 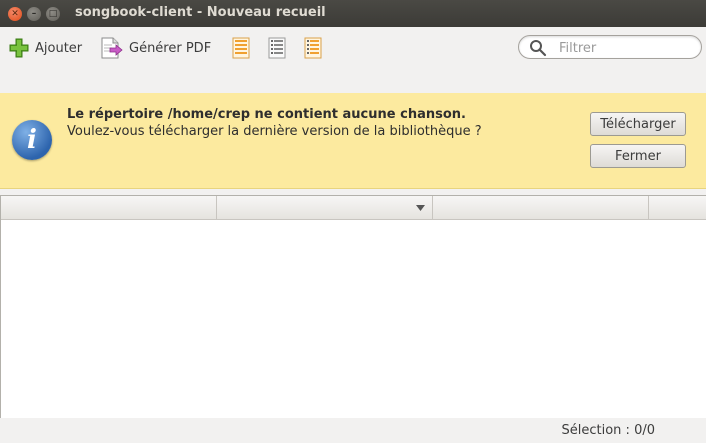 What do you see at coordinates (624, 48) in the screenshot?
I see `search-input` at bounding box center [624, 48].